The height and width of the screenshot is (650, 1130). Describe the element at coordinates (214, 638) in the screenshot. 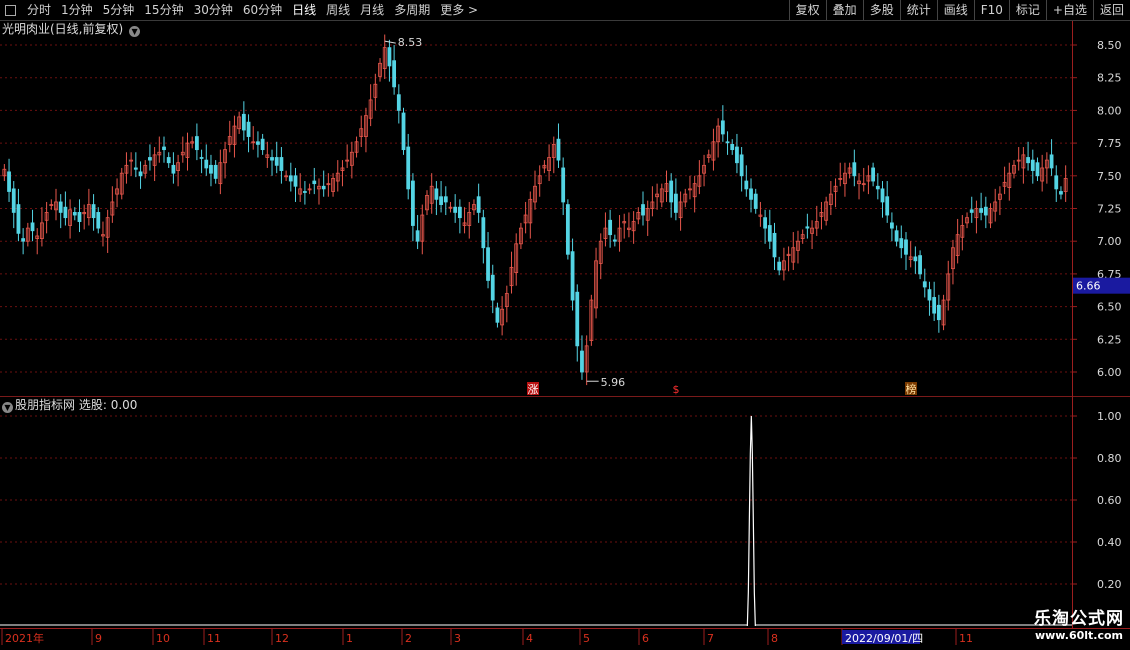

I see `date-label: 11` at that location.